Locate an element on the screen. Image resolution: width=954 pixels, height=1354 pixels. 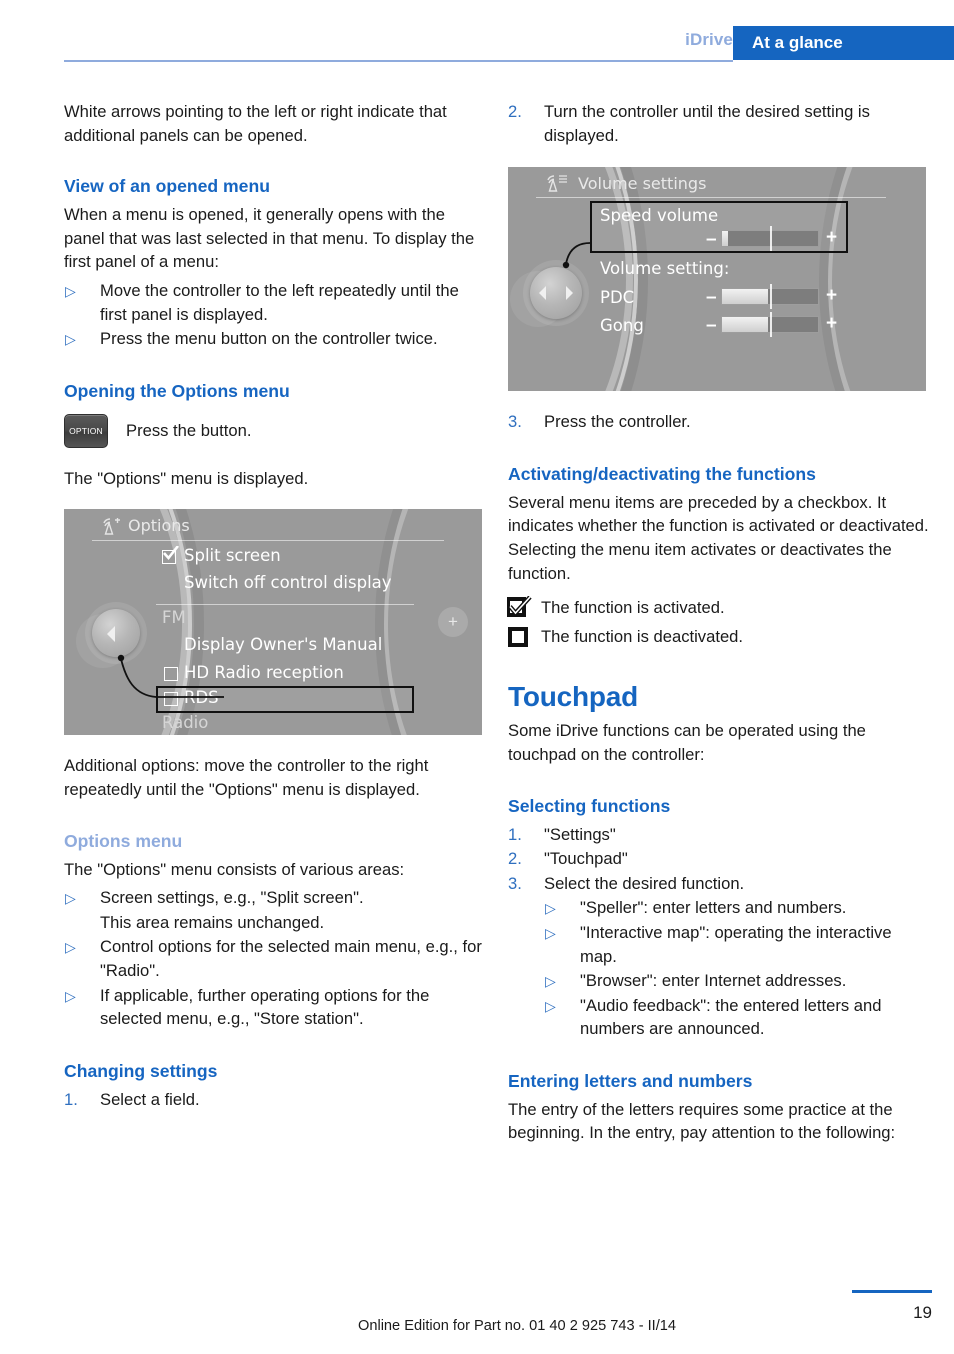
heading-activating-deactivating: Activating/deactivating the functions is located at coordinates (662, 473).